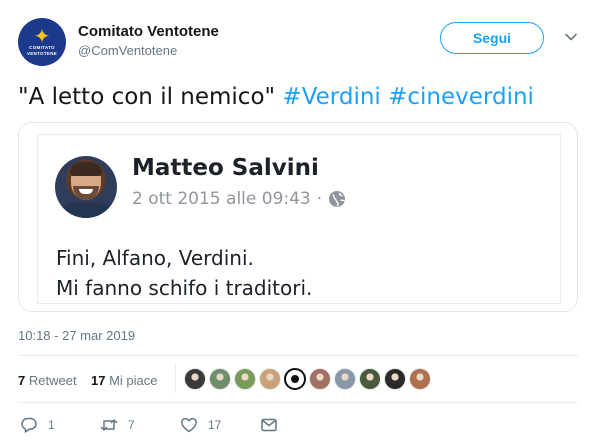 The height and width of the screenshot is (444, 589). I want to click on post-author-avatar, so click(86, 187).